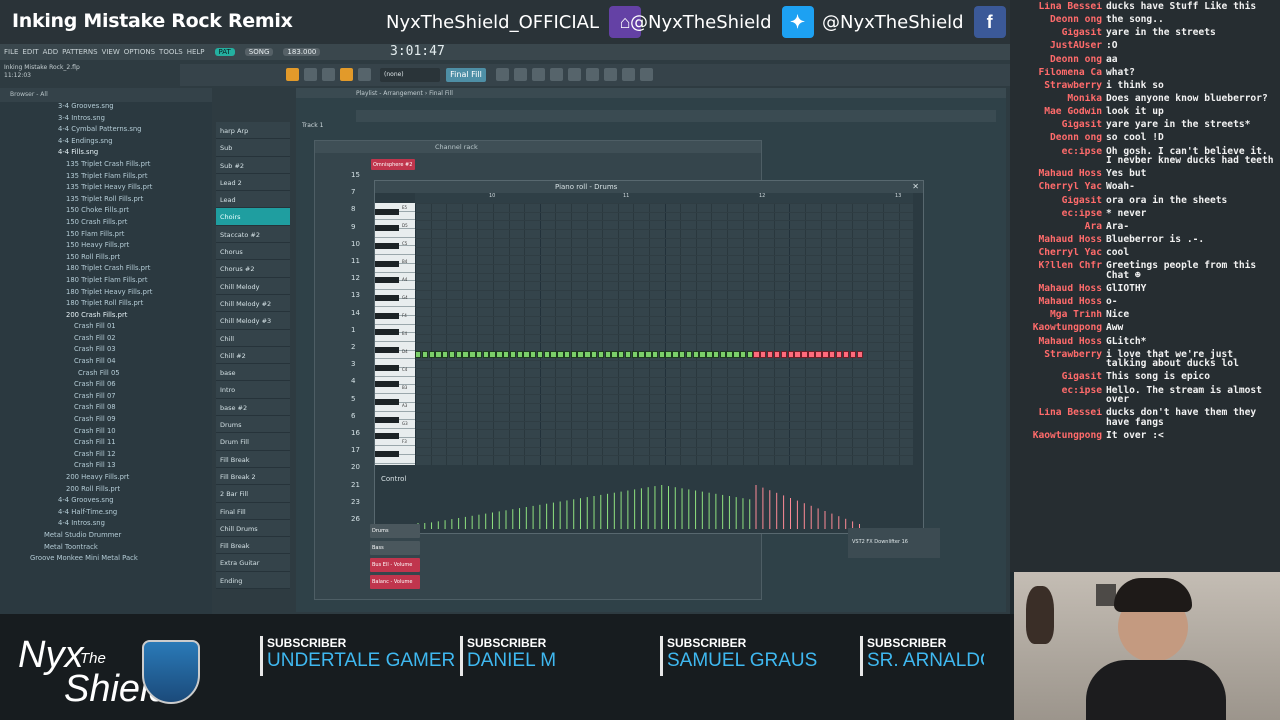  What do you see at coordinates (664, 198) in the screenshot?
I see `piano-roll-ruler: 10 11 12 13` at bounding box center [664, 198].